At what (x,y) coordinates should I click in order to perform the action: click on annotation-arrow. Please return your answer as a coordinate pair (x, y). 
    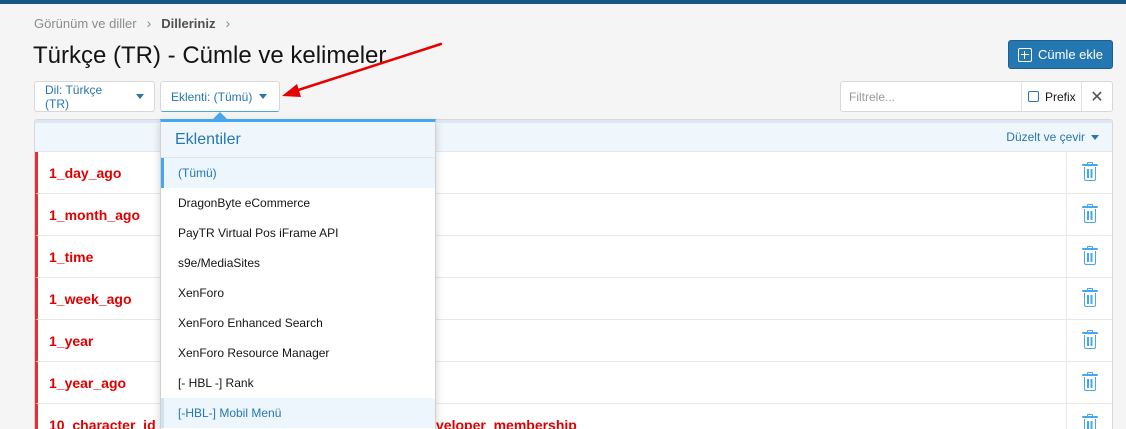
    Looking at the image, I should click on (362, 69).